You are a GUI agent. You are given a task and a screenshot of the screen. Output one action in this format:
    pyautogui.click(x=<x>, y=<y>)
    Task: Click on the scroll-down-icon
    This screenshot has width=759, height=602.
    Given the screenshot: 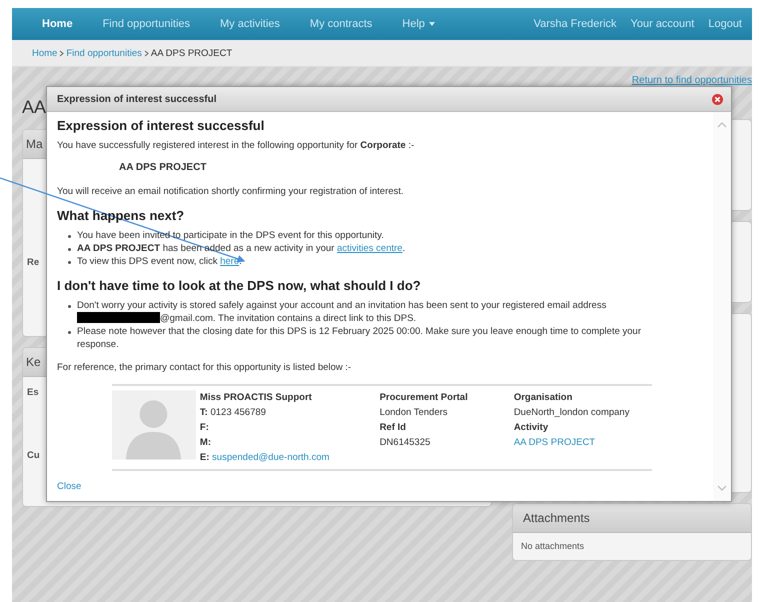 What is the action you would take?
    pyautogui.click(x=722, y=488)
    